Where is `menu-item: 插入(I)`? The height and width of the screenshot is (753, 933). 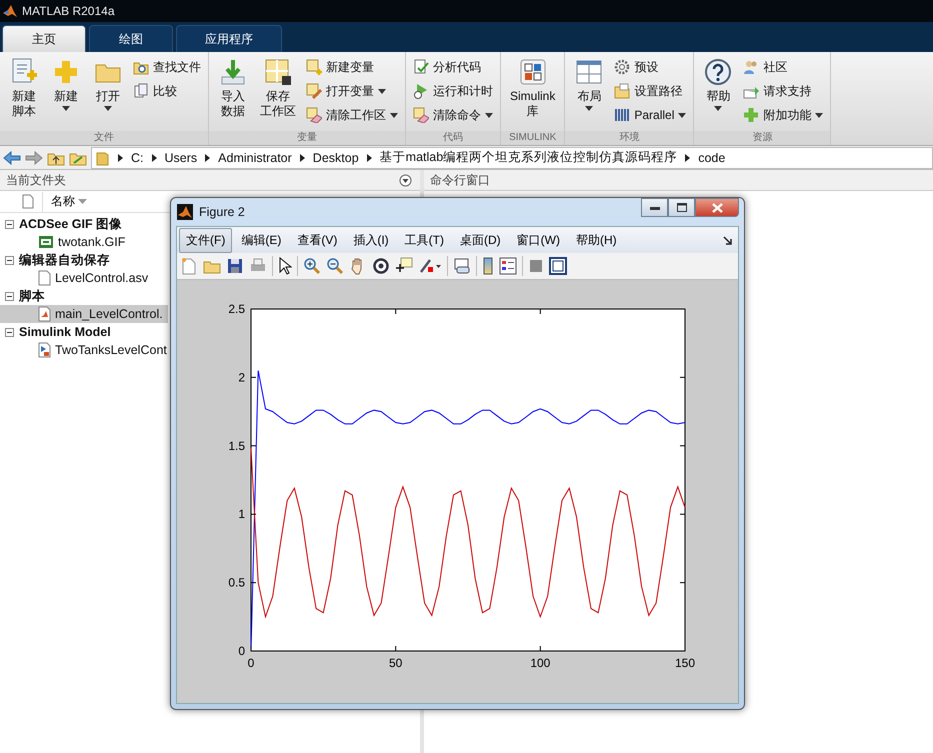 menu-item: 插入(I) is located at coordinates (371, 240).